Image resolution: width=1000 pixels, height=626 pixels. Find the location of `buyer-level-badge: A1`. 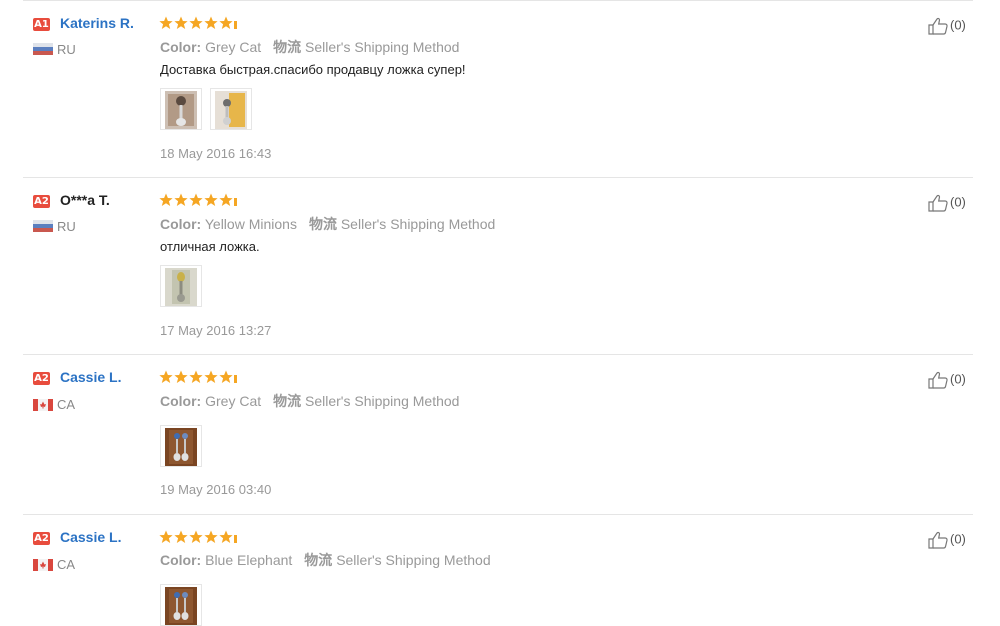

buyer-level-badge: A1 is located at coordinates (41, 24).